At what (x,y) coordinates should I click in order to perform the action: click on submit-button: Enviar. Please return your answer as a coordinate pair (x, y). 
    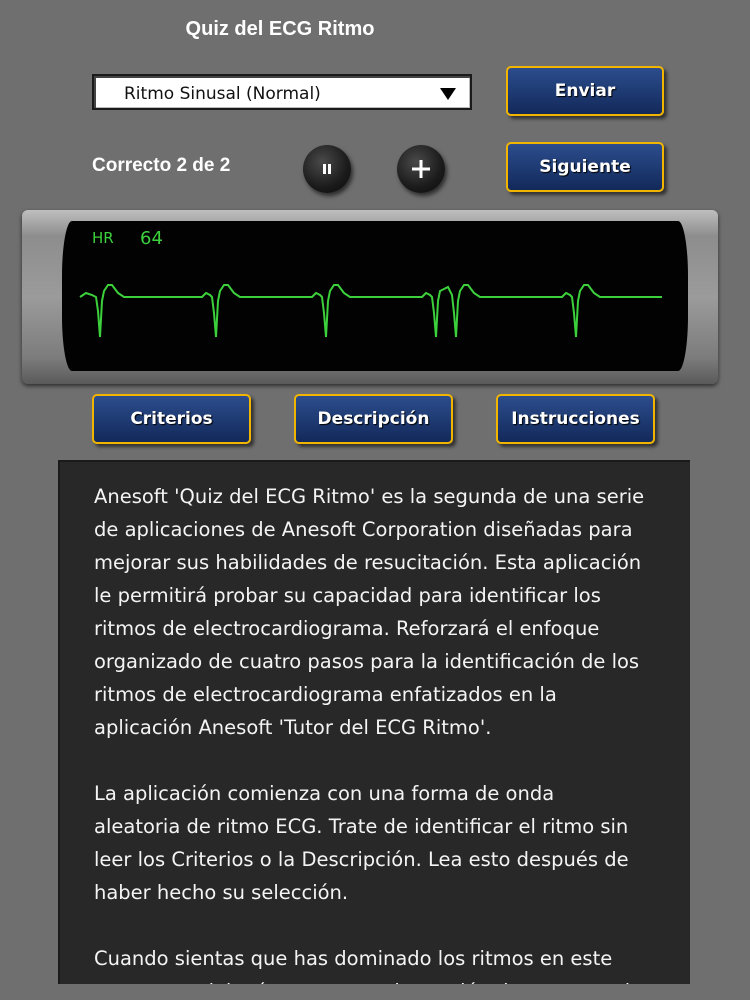
    Looking at the image, I should click on (585, 91).